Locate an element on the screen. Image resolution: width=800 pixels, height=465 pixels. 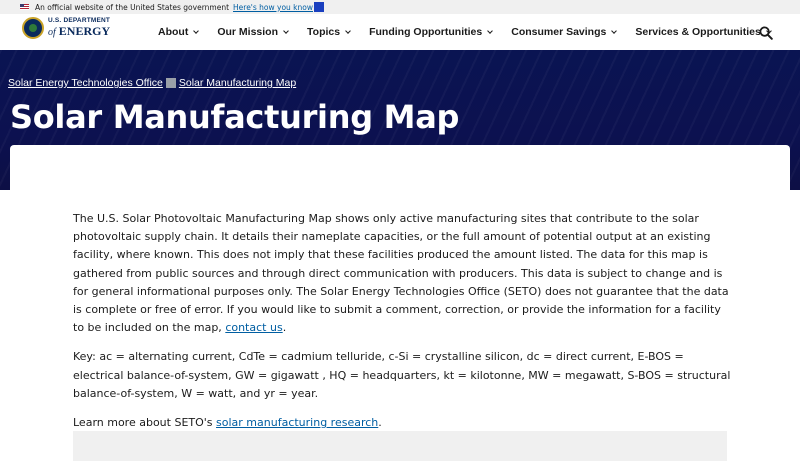
logo-line2: of ENERGY is located at coordinates (79, 31).